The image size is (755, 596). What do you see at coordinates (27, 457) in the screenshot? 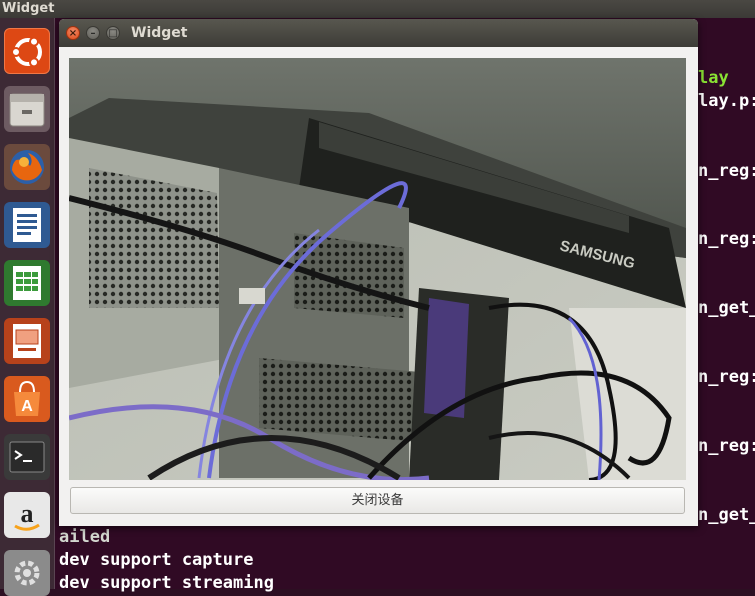
I see `terminal-icon` at bounding box center [27, 457].